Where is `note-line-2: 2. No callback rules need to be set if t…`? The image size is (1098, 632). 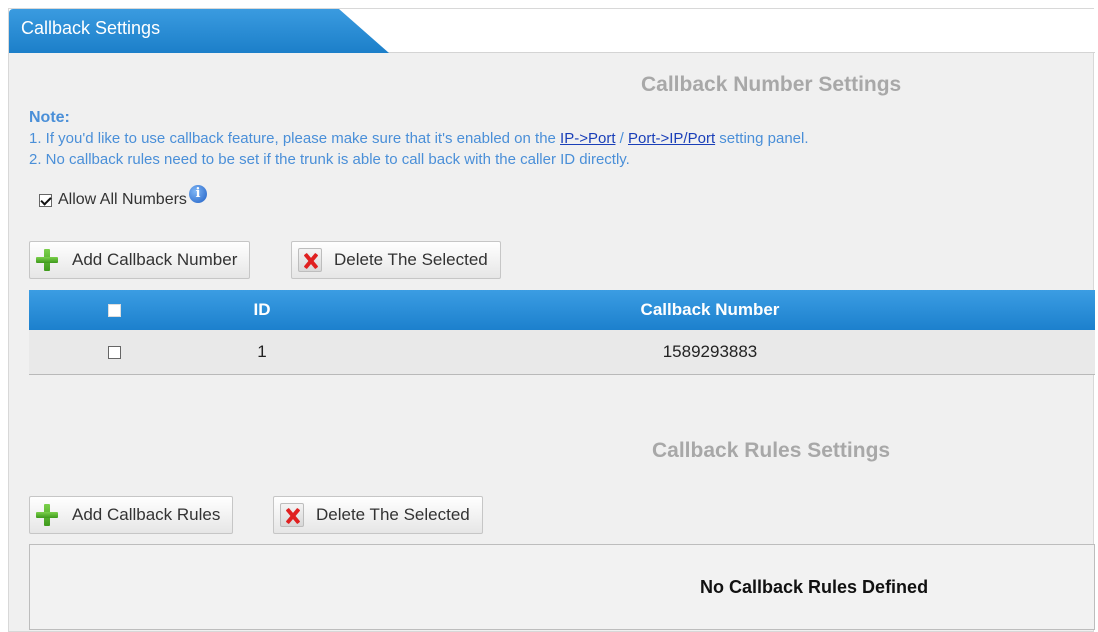 note-line-2: 2. No callback rules need to be set if t… is located at coordinates (329, 159).